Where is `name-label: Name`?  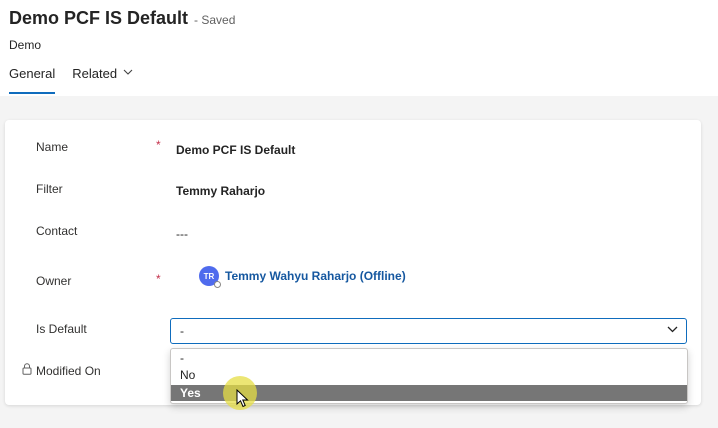 name-label: Name is located at coordinates (52, 147).